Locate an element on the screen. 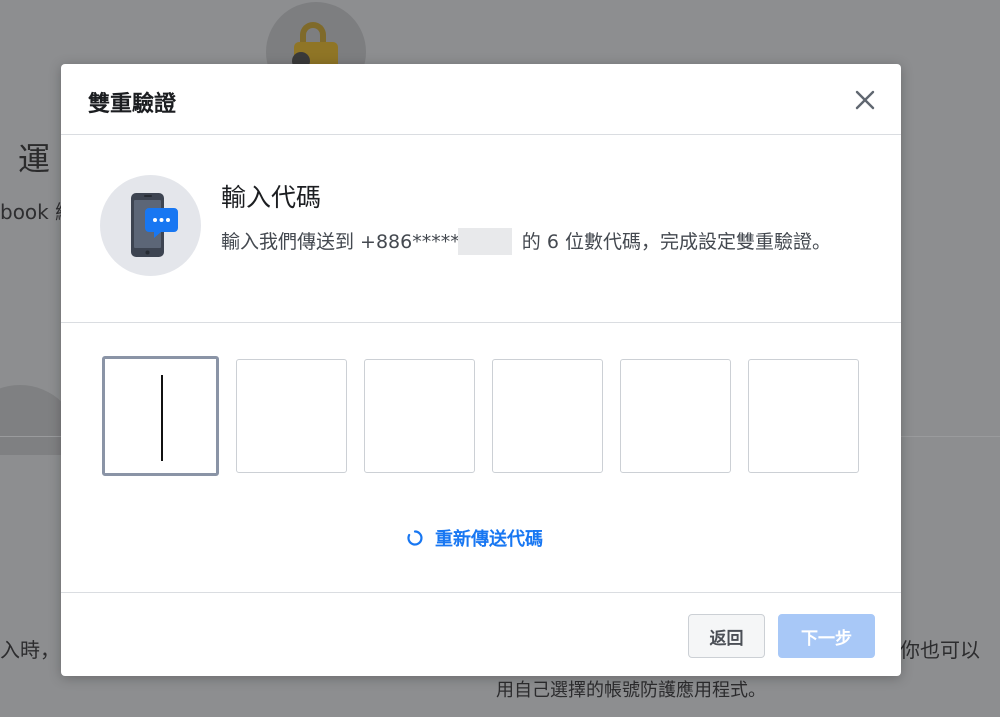 The height and width of the screenshot is (717, 1000). enter-code-description: 輸入我們傳送到 +886***** 的 6 位數代碼，完成設定雙重驗證。 is located at coordinates (546, 242).